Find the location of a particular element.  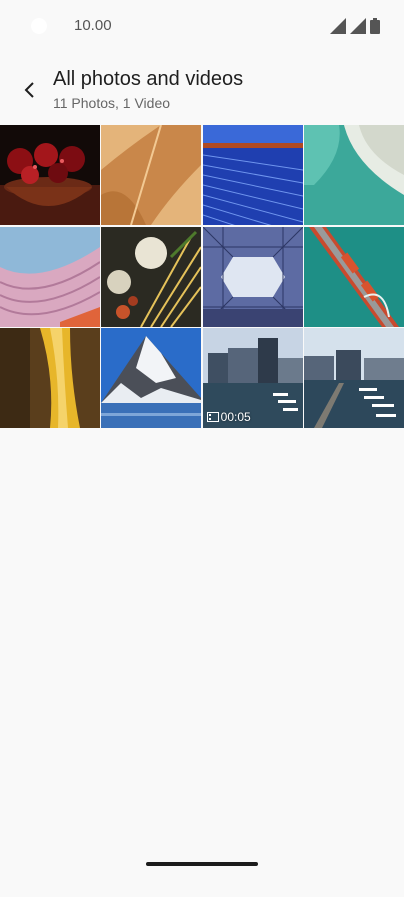

photo-thumbnail-pink-waves is located at coordinates (50, 276).